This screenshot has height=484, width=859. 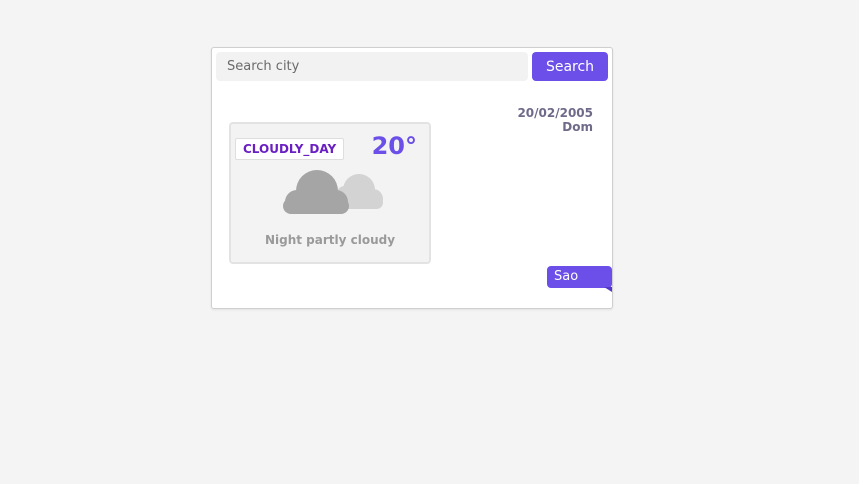 What do you see at coordinates (555, 113) in the screenshot?
I see `date-value: 20/02/2005` at bounding box center [555, 113].